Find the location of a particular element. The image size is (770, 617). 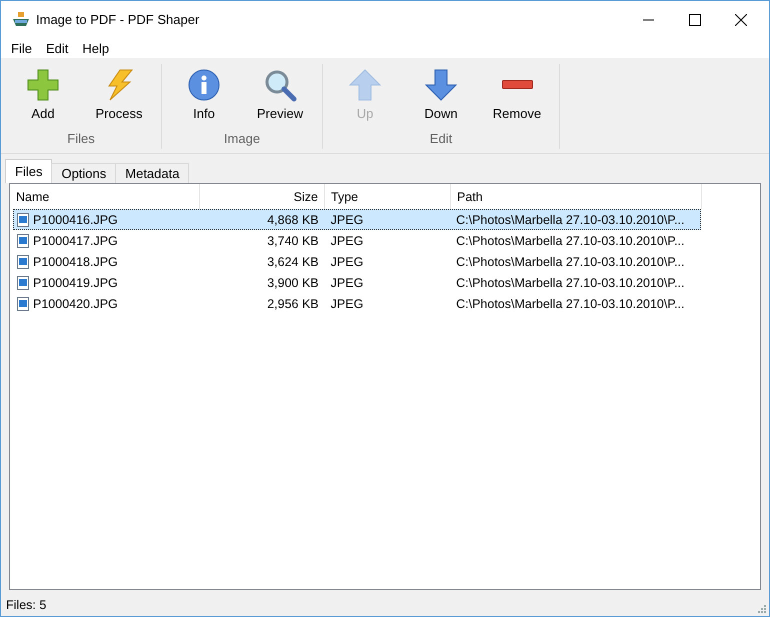

file-size: 3,740 KB is located at coordinates (293, 241).